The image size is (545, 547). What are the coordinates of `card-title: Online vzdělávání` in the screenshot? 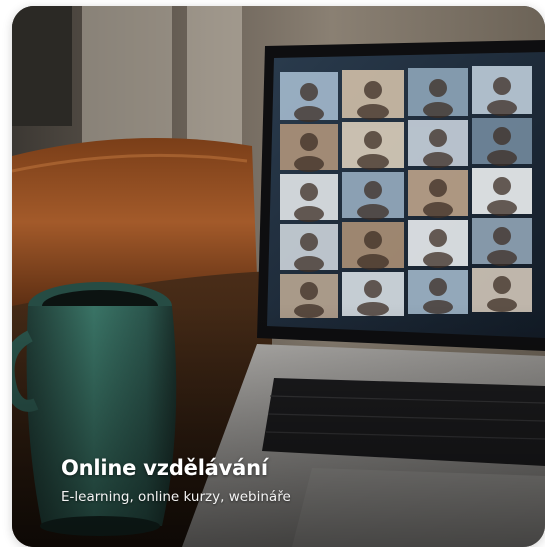 It's located at (164, 468).